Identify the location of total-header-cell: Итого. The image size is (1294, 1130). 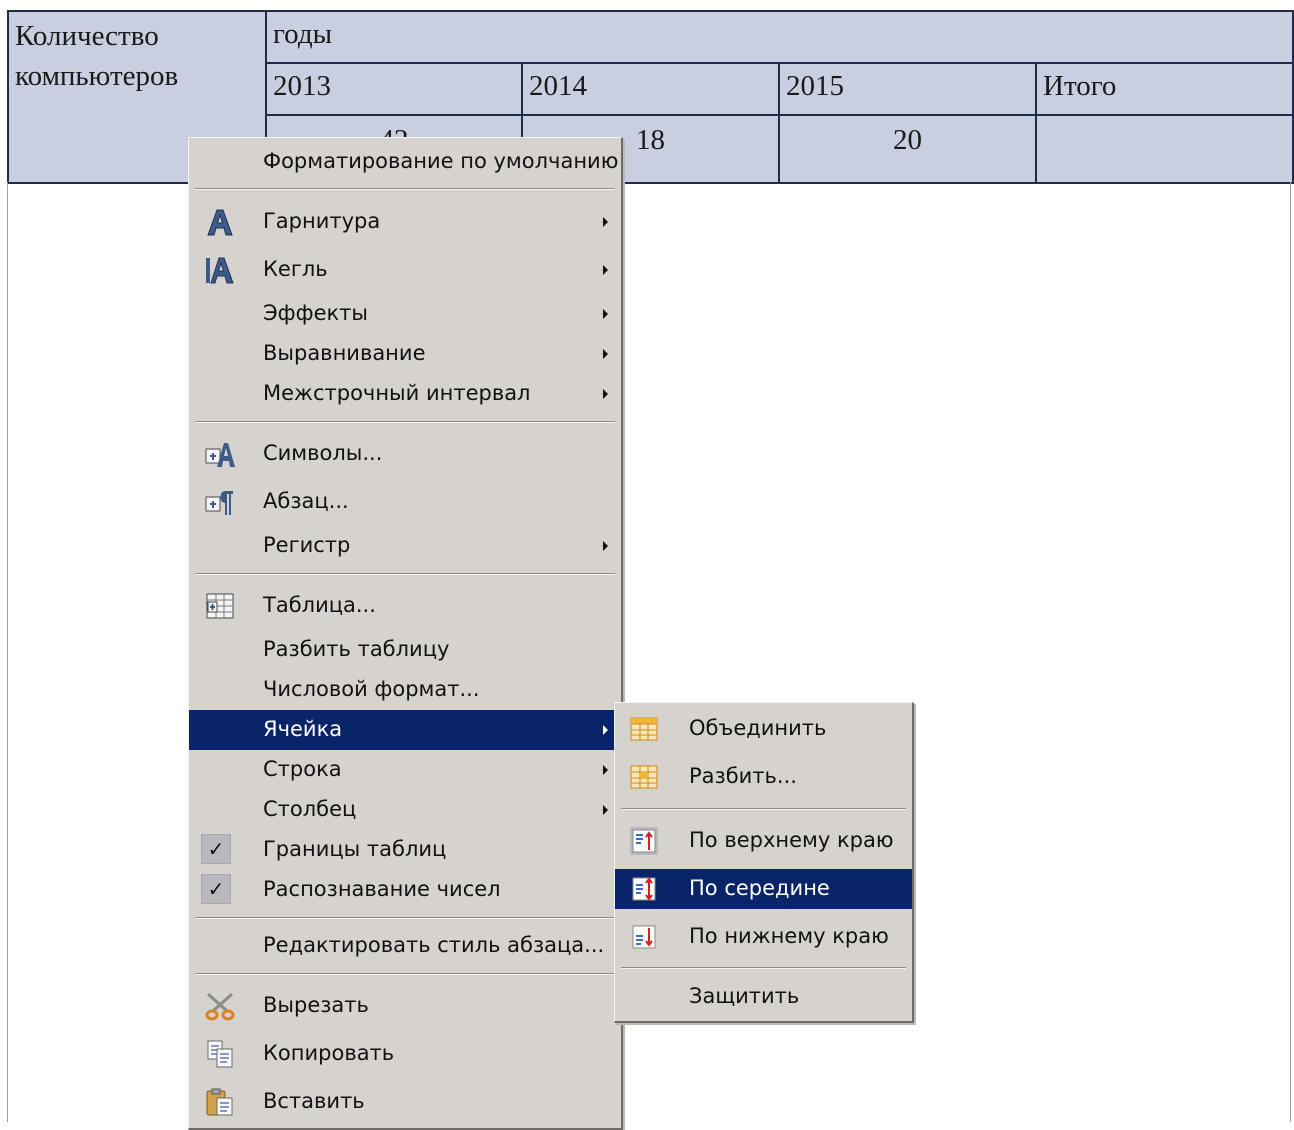
(1164, 89).